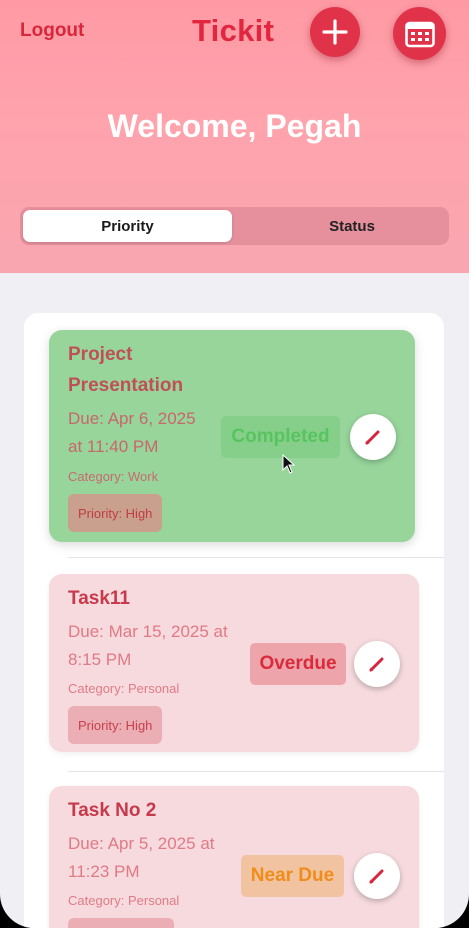  Describe the element at coordinates (233, 30) in the screenshot. I see `app-title: Tickit` at that location.